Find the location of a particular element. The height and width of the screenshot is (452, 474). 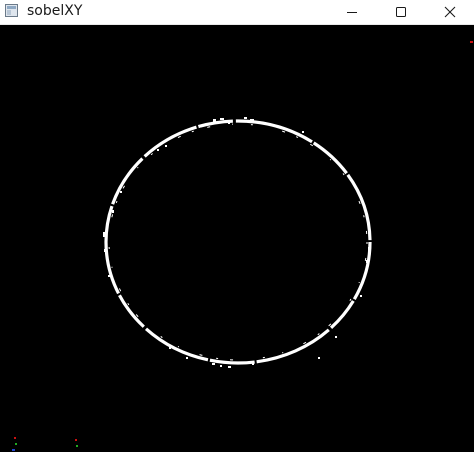

maximize-icon is located at coordinates (401, 12).